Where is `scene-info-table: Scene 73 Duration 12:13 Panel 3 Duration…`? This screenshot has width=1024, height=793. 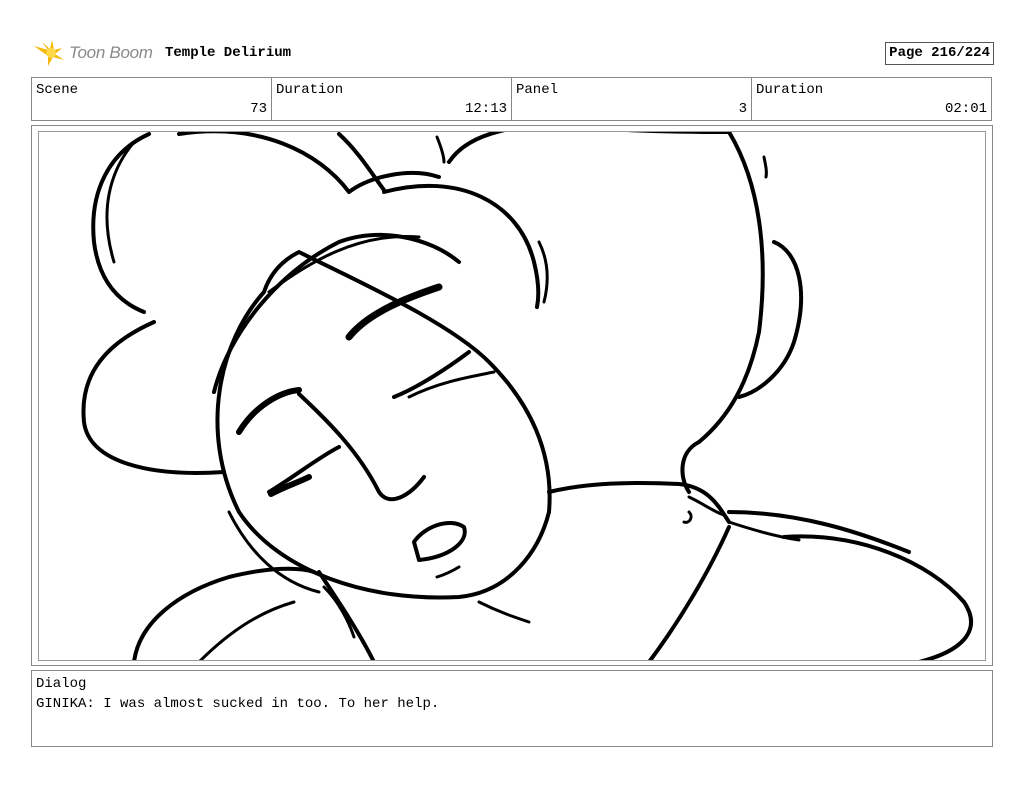 scene-info-table: Scene 73 Duration 12:13 Panel 3 Duration… is located at coordinates (511, 99).